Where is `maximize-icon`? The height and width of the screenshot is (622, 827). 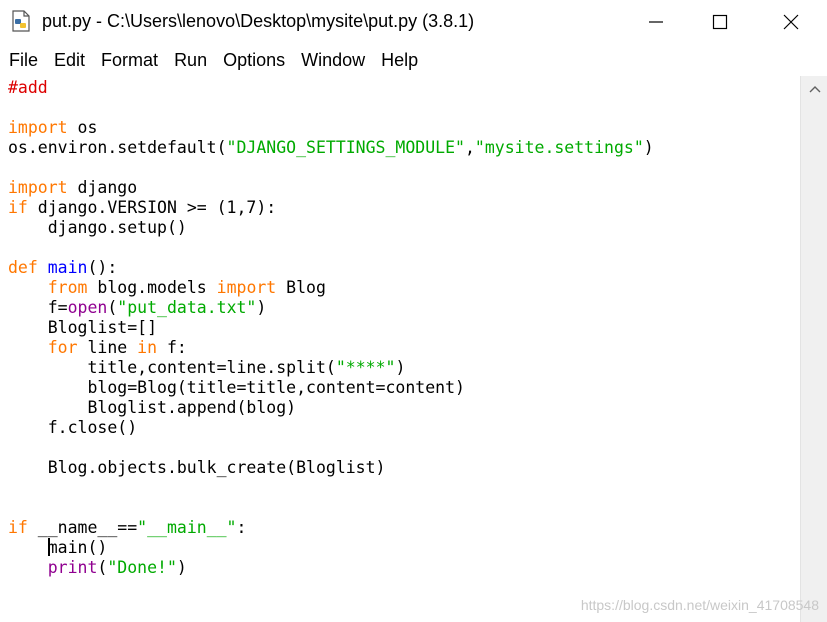
maximize-icon is located at coordinates (720, 22).